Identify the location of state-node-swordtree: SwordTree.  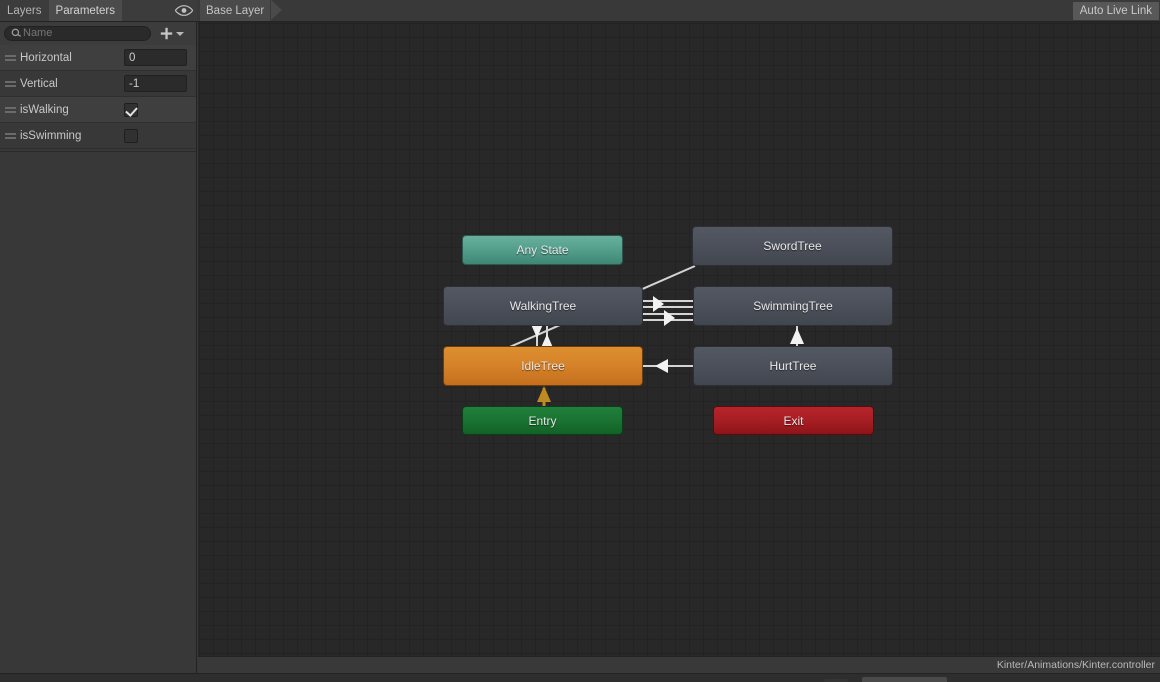
(792, 246).